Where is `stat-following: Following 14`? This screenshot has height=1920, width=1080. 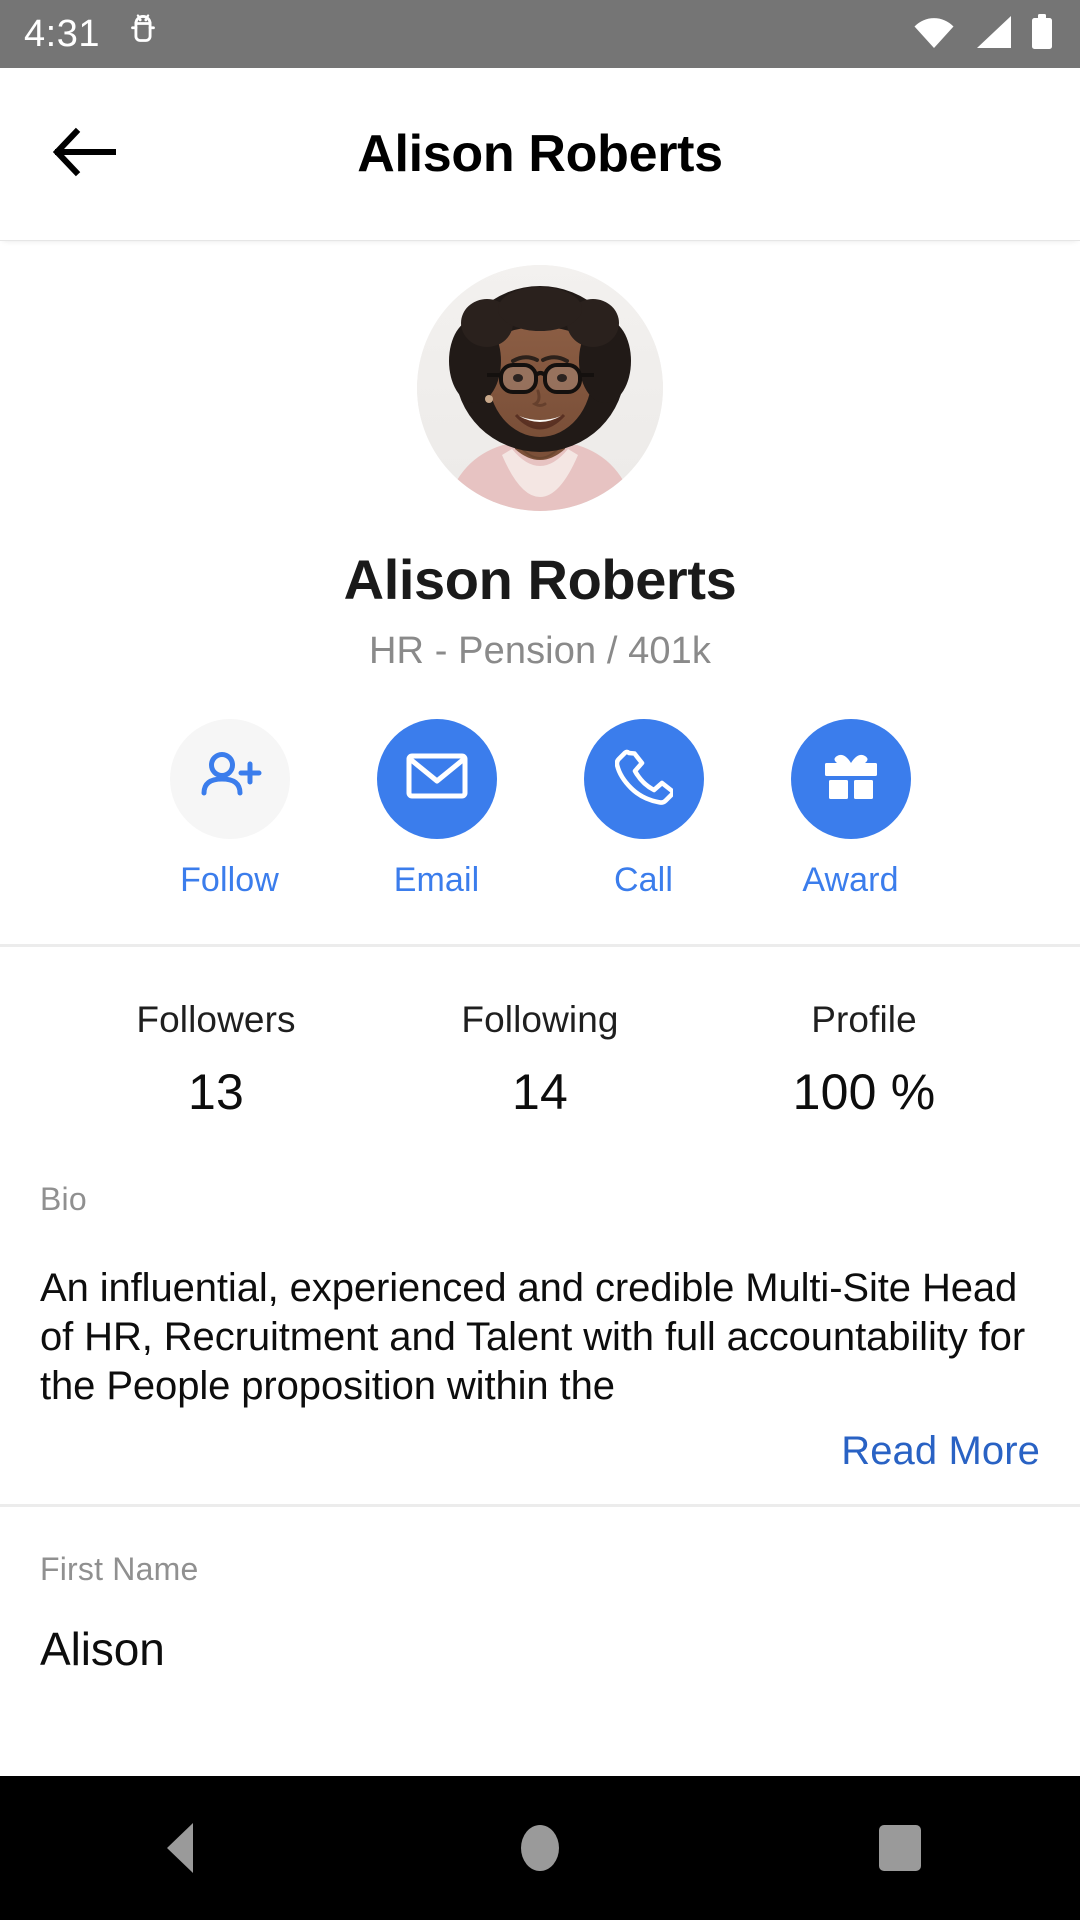 stat-following: Following 14 is located at coordinates (540, 1060).